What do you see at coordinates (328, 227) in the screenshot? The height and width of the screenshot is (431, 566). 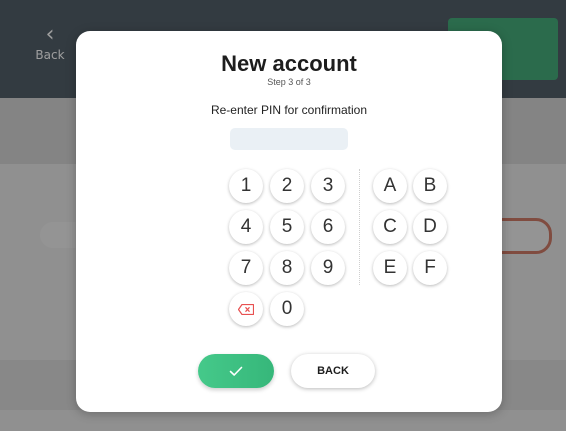 I see `key-6: 6` at bounding box center [328, 227].